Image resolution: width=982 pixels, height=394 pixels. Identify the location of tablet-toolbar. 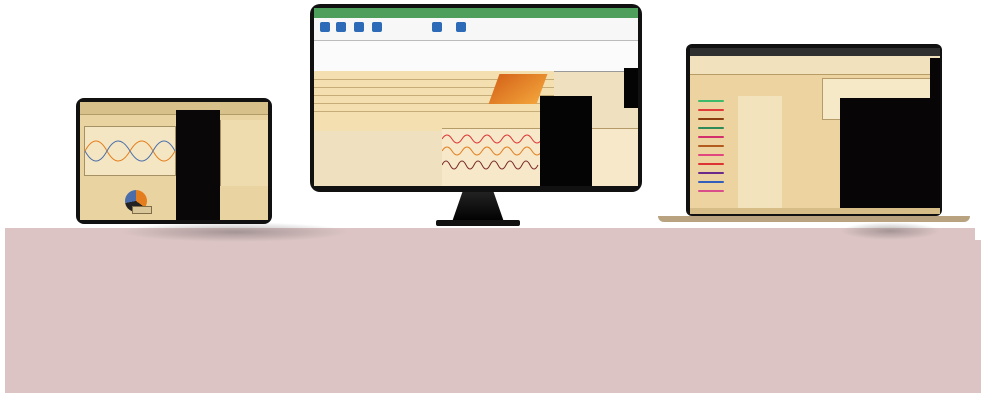
(174, 108).